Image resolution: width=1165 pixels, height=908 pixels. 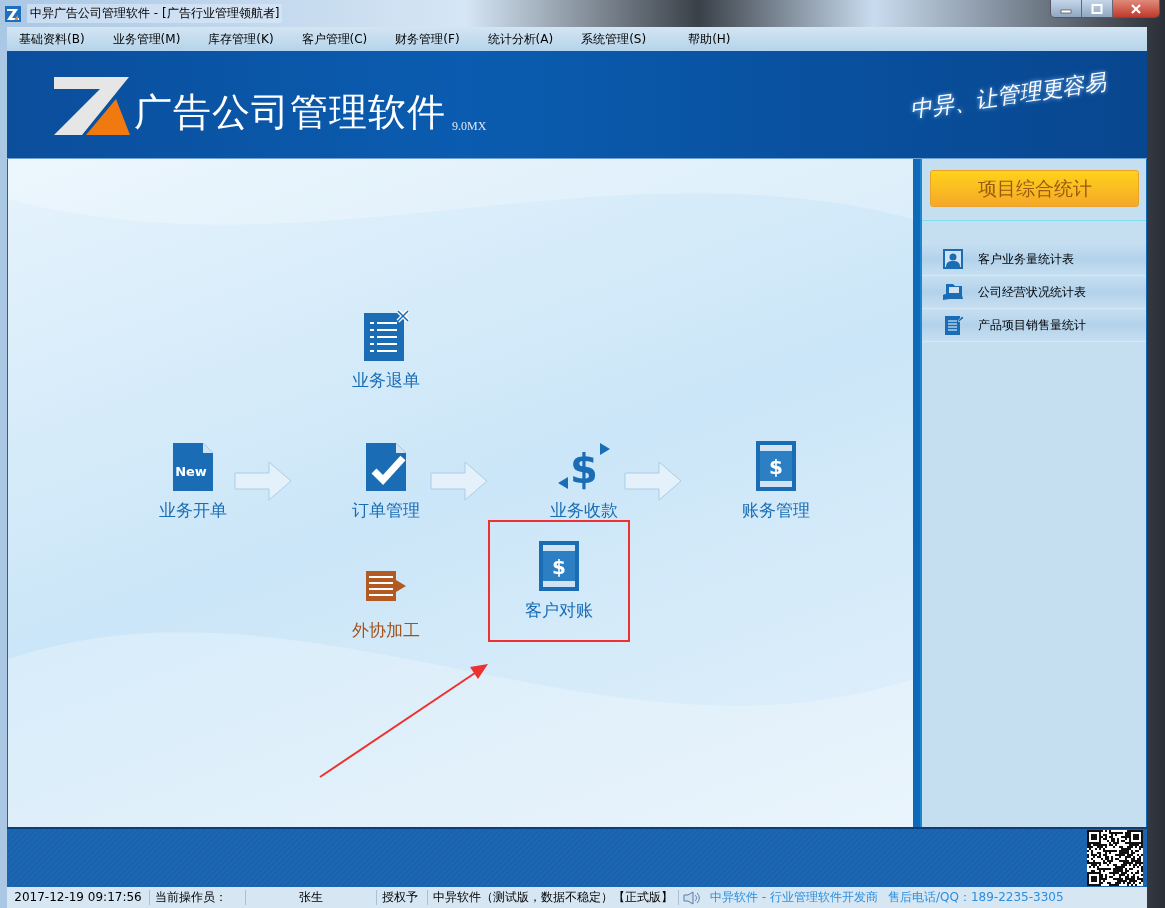 What do you see at coordinates (386, 467) in the screenshot?
I see `check-document-icon` at bounding box center [386, 467].